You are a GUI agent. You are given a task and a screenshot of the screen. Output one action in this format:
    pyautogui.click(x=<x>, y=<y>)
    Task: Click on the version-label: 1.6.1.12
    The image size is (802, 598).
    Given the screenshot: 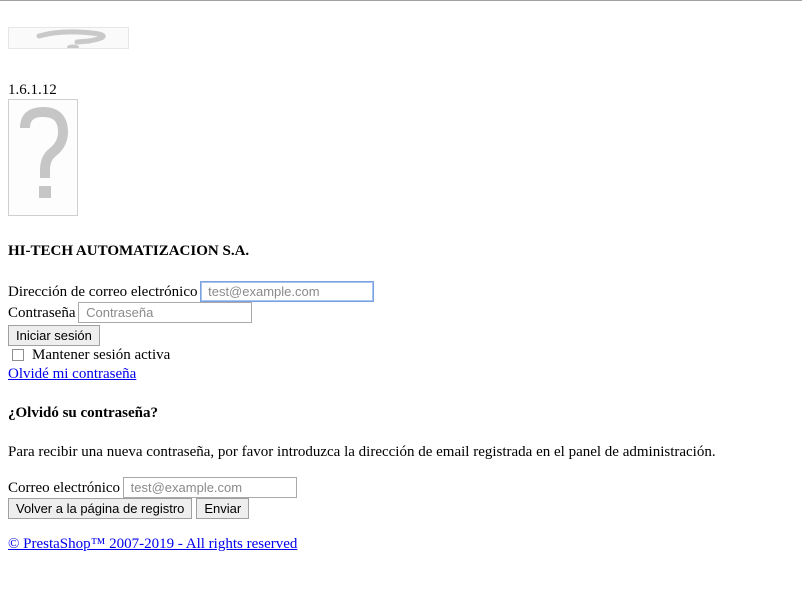 What is the action you would take?
    pyautogui.click(x=32, y=90)
    